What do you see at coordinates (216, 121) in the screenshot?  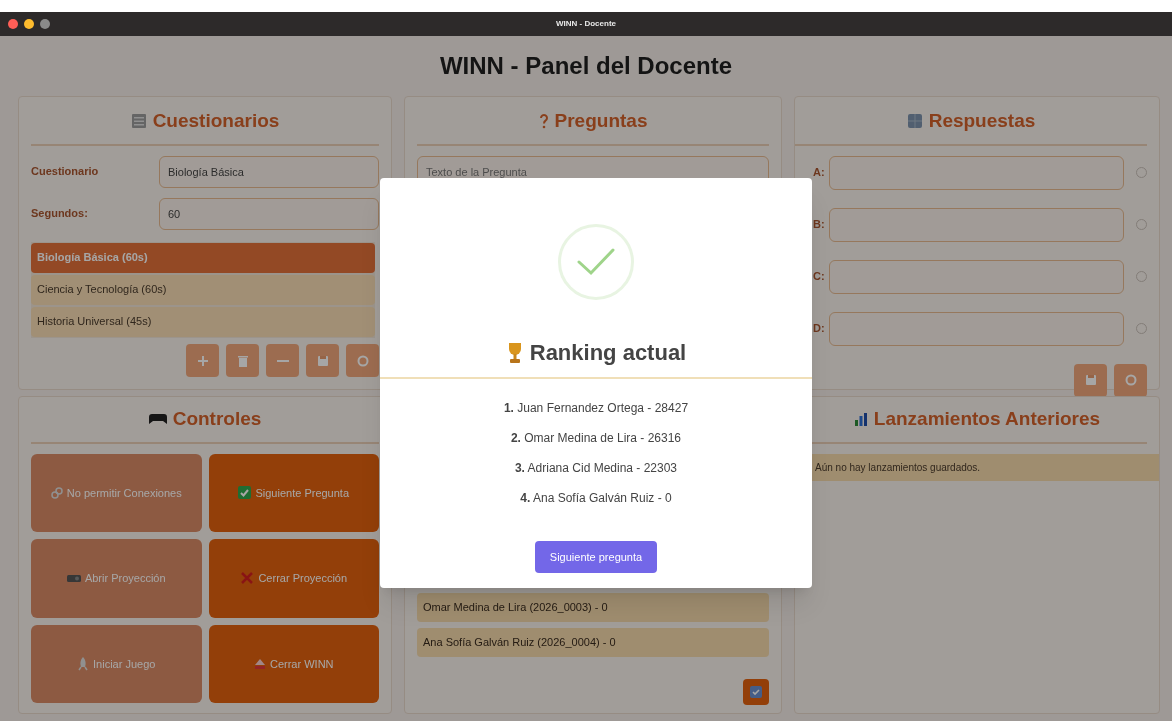 I see `panel-heading: Cuestionarios` at bounding box center [216, 121].